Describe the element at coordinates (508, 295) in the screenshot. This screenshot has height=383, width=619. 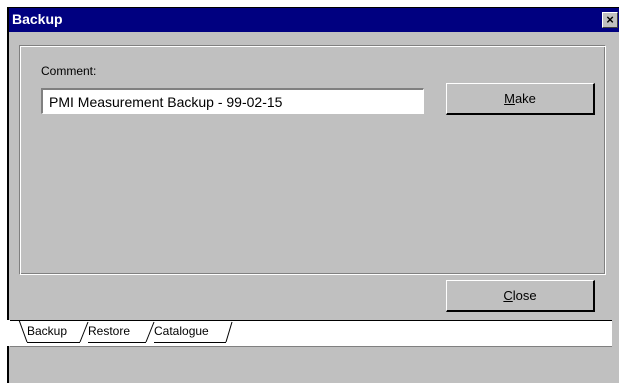
I see `close-button-mnemonic: C` at that location.